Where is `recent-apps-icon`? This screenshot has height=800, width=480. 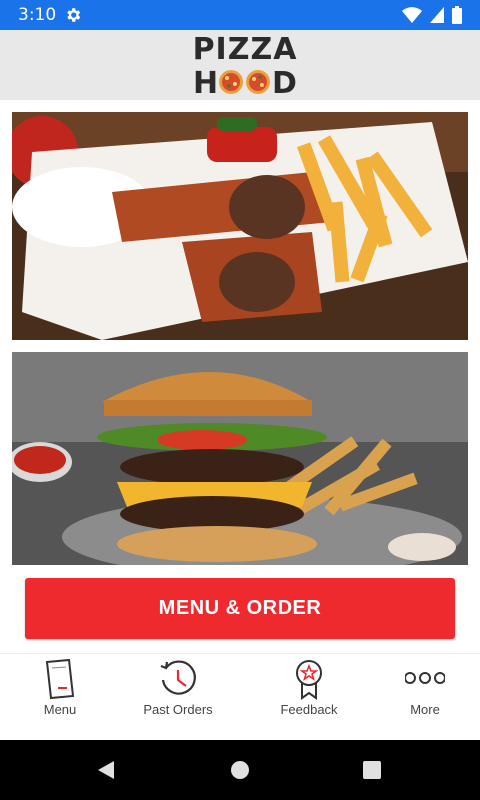 recent-apps-icon is located at coordinates (372, 770).